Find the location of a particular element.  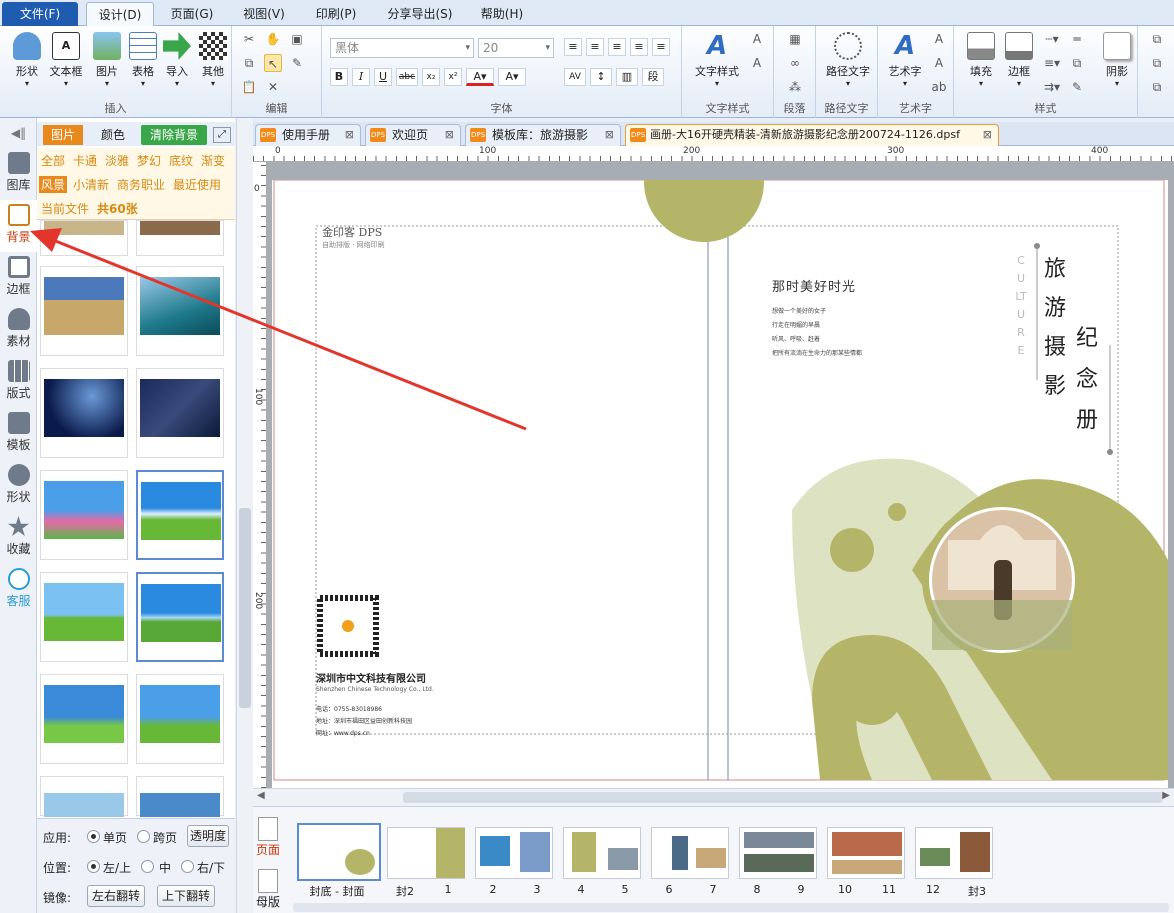

shape-button: 形状 ▾ is located at coordinates (27, 63).